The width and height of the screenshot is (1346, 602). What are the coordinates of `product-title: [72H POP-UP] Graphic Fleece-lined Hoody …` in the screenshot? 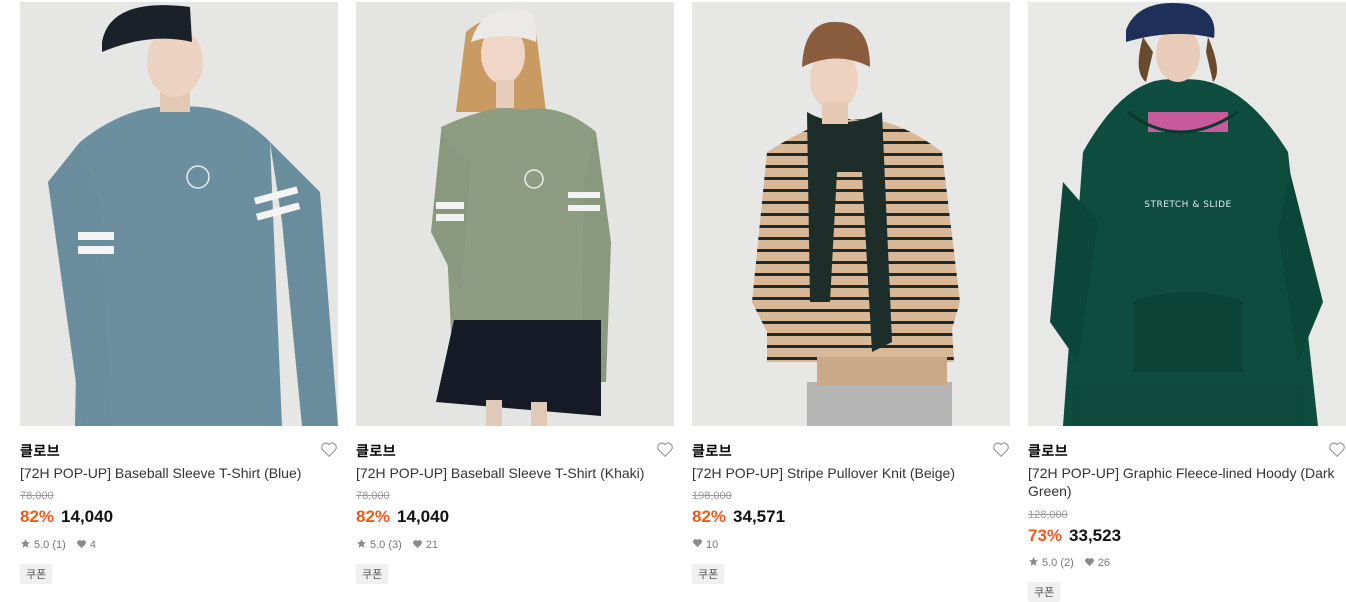 It's located at (1187, 482).